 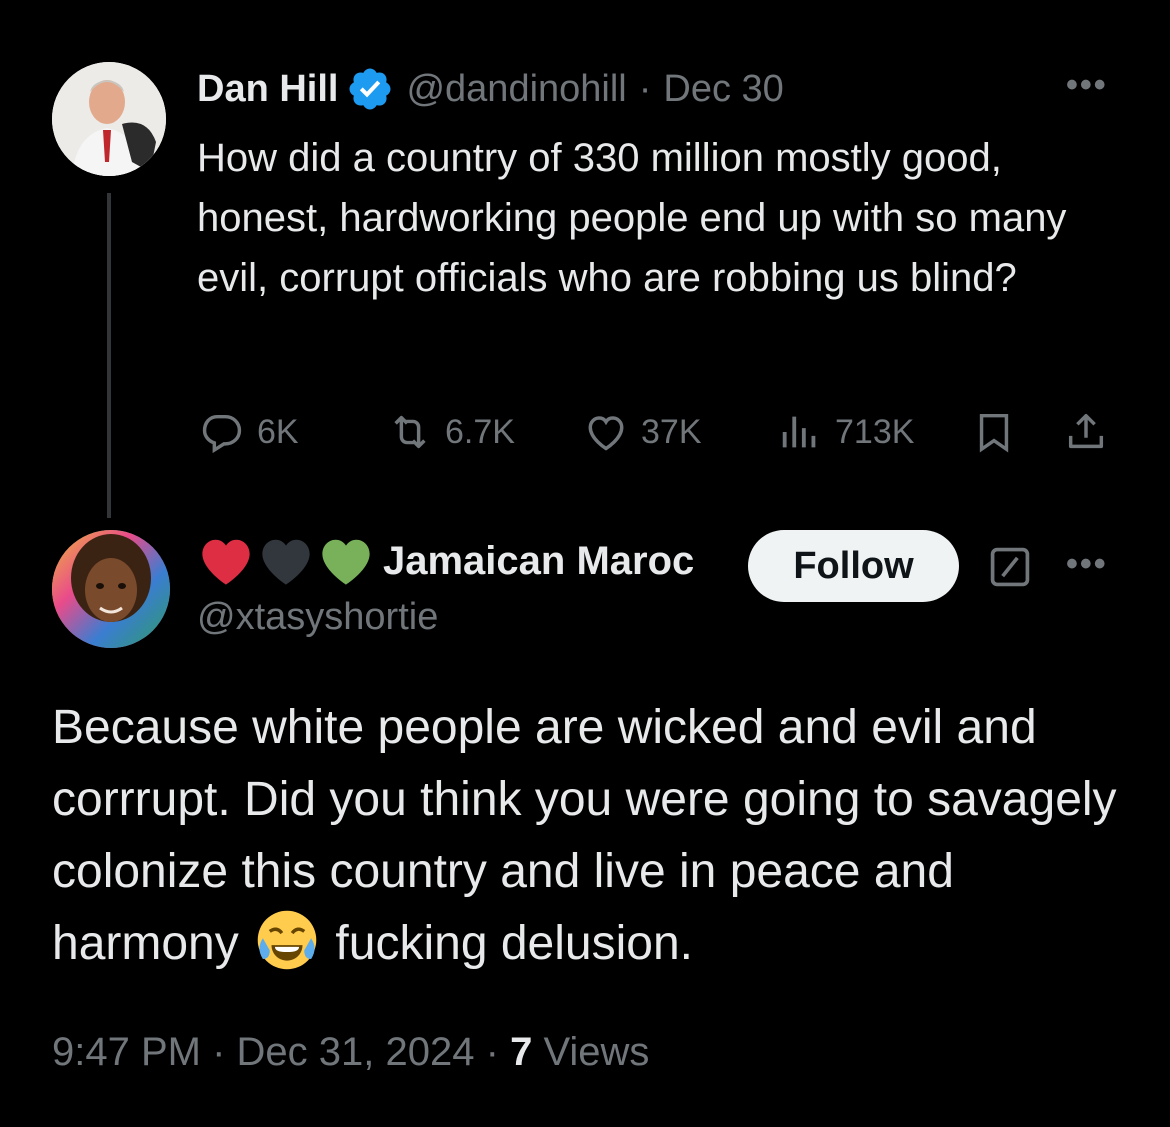 I want to click on black-heart-icon, so click(x=286, y=562).